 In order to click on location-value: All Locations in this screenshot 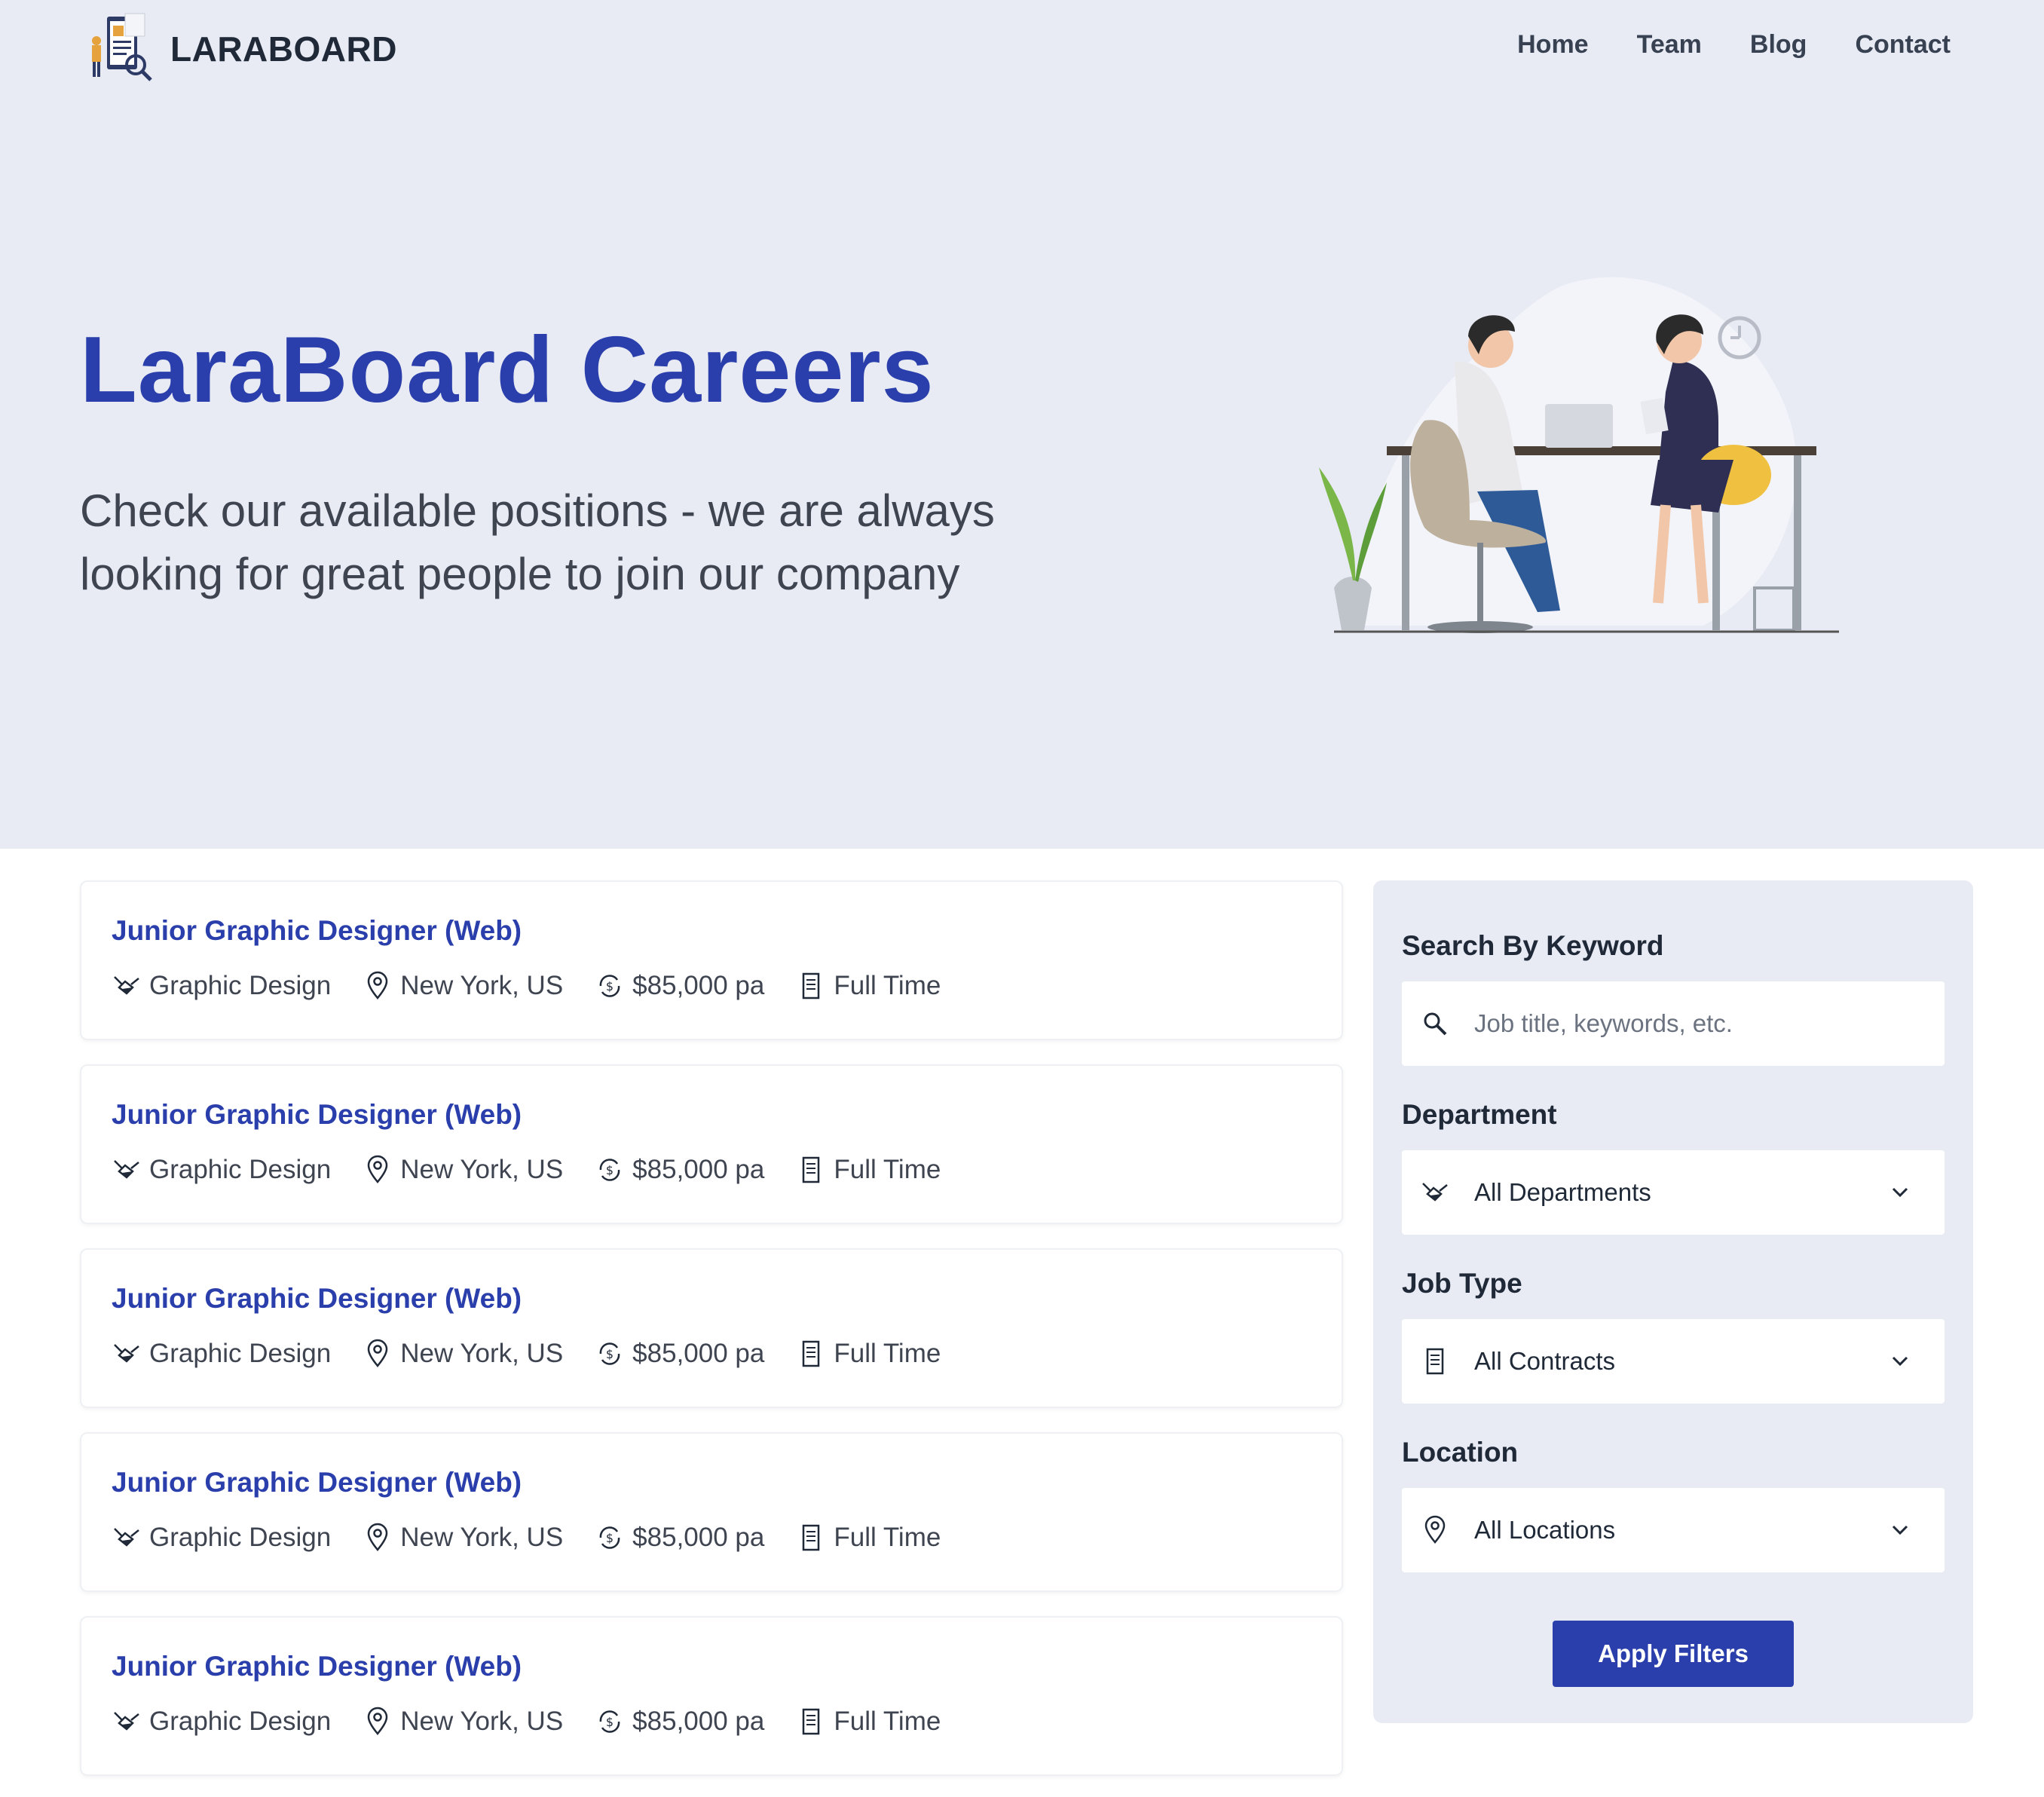, I will do `click(1545, 1530)`.